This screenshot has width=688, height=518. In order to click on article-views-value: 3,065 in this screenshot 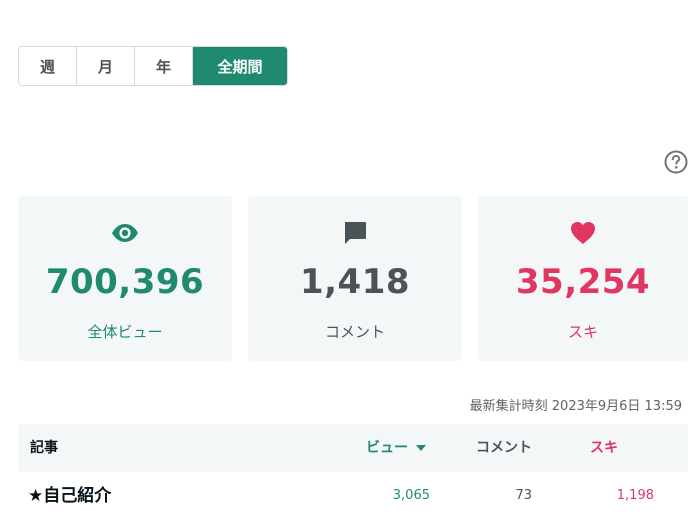, I will do `click(411, 495)`.